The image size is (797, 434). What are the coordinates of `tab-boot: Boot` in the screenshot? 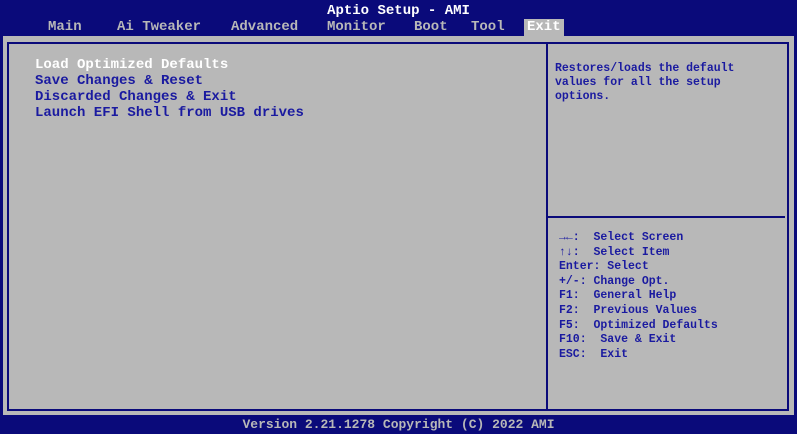 It's located at (431, 27).